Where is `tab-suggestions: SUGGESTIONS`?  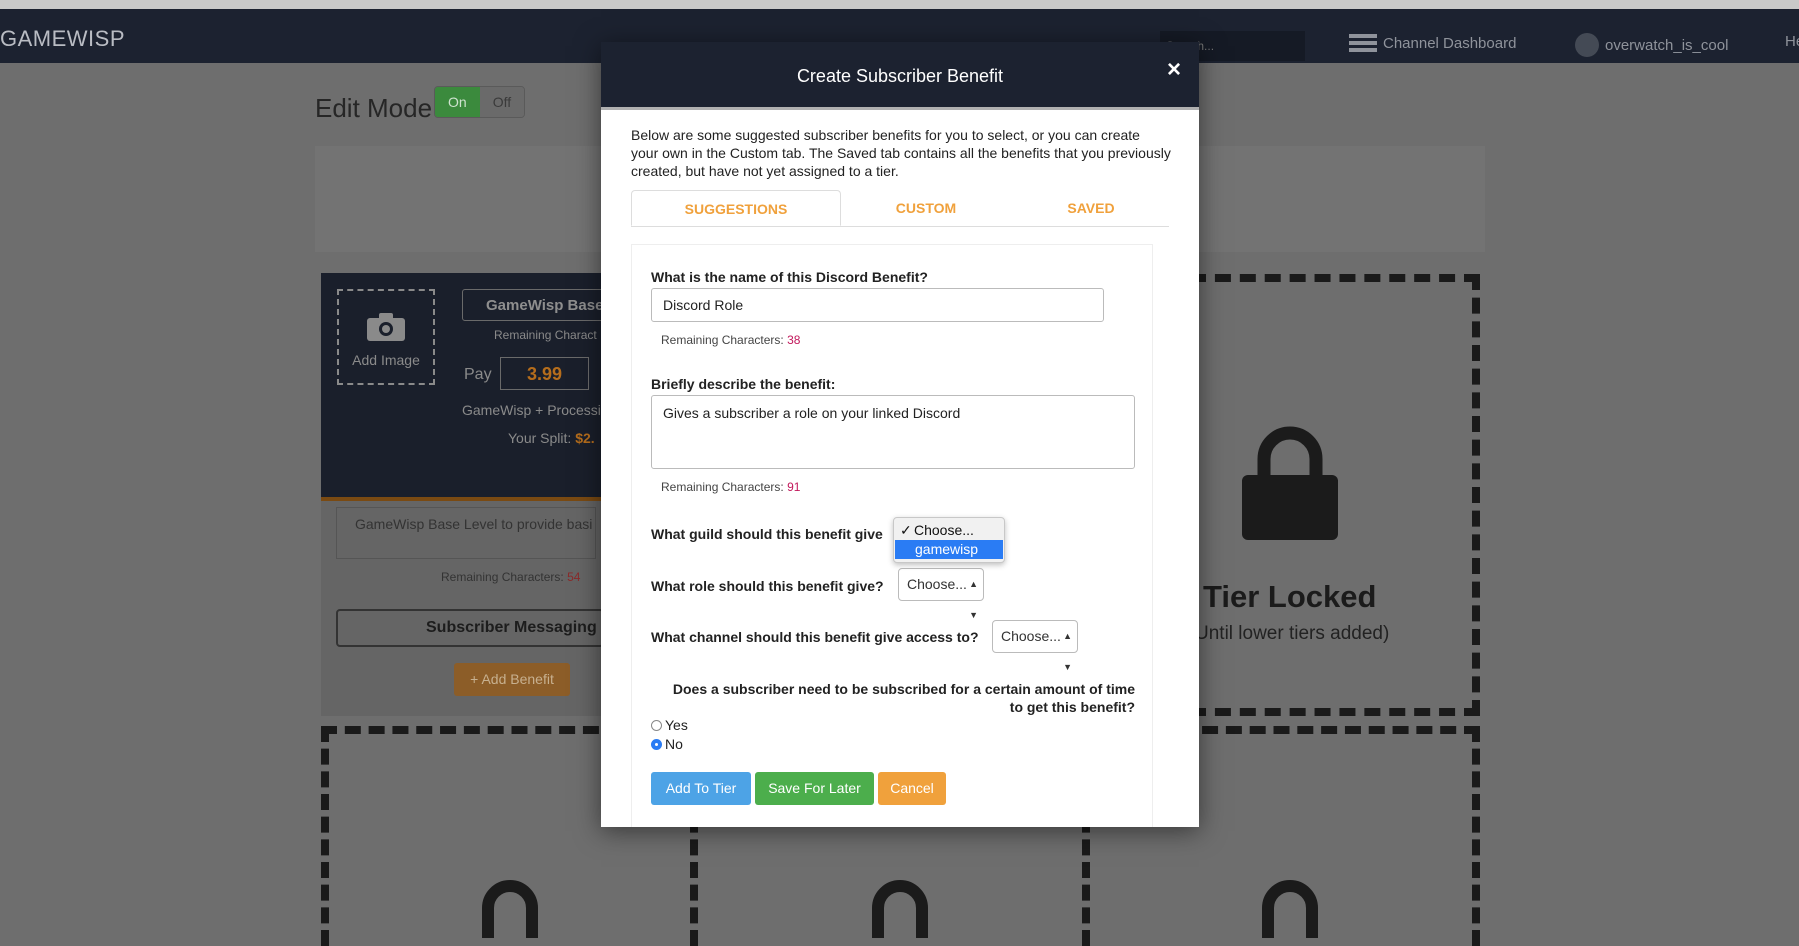 tab-suggestions: SUGGESTIONS is located at coordinates (736, 208).